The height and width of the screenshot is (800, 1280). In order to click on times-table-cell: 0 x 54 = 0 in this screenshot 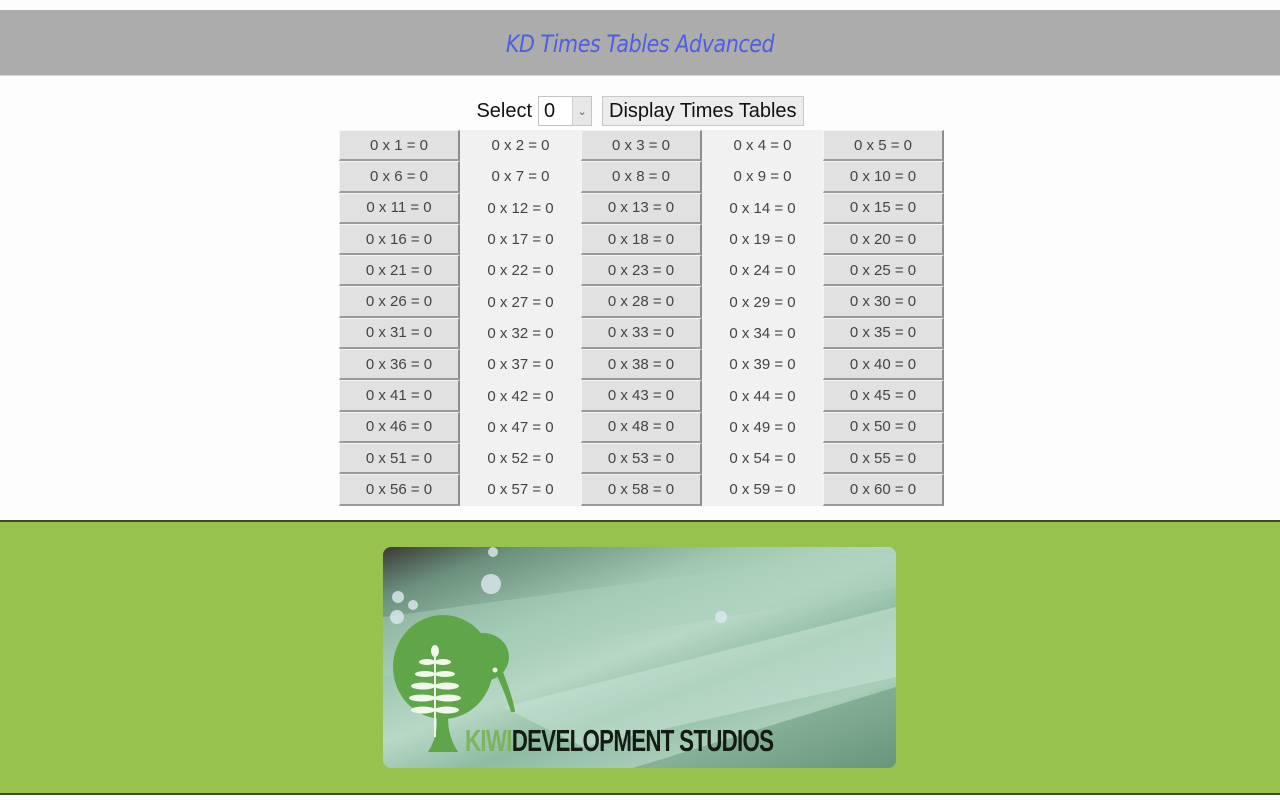, I will do `click(762, 458)`.